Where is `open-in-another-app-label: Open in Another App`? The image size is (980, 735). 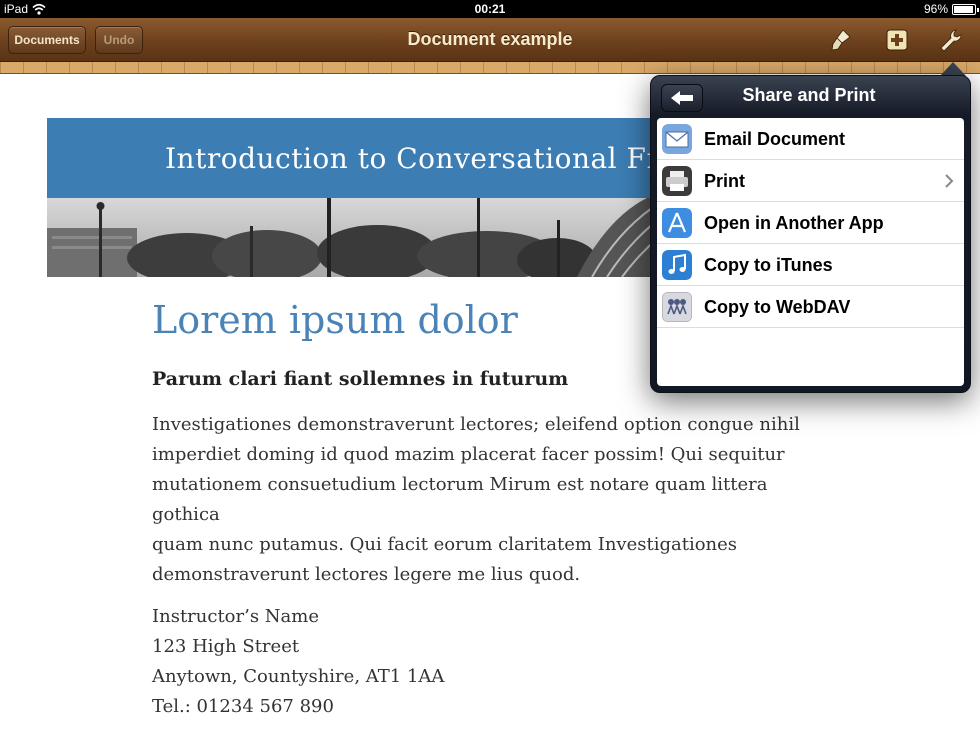
open-in-another-app-label: Open in Another App is located at coordinates (794, 223).